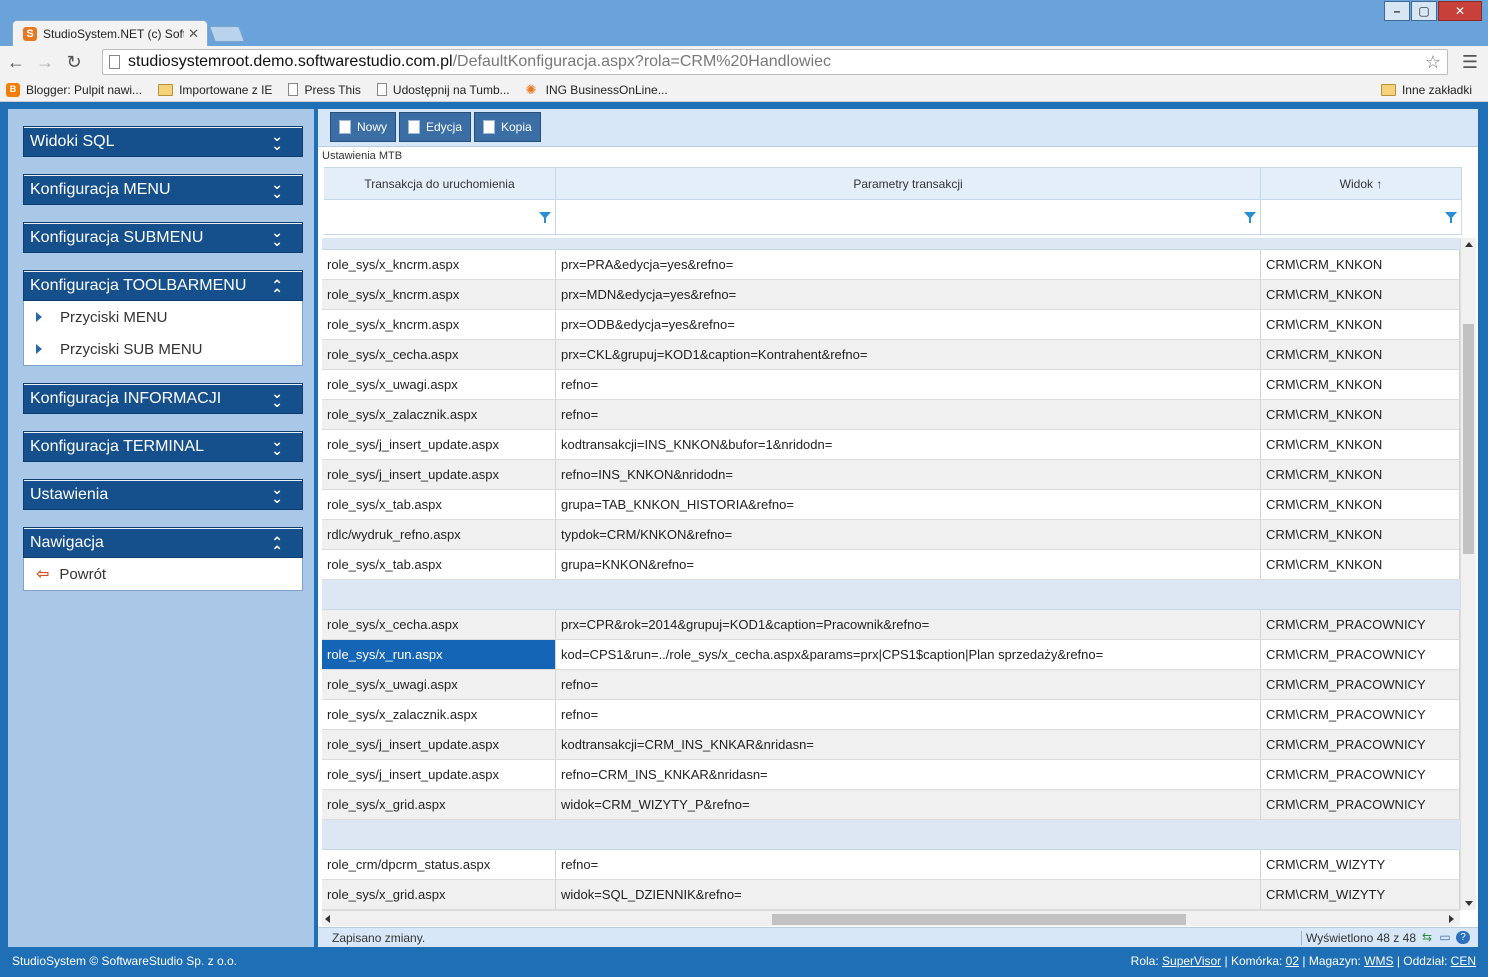 Image resolution: width=1488 pixels, height=977 pixels. What do you see at coordinates (1292, 961) in the screenshot?
I see `cell-link: 02` at bounding box center [1292, 961].